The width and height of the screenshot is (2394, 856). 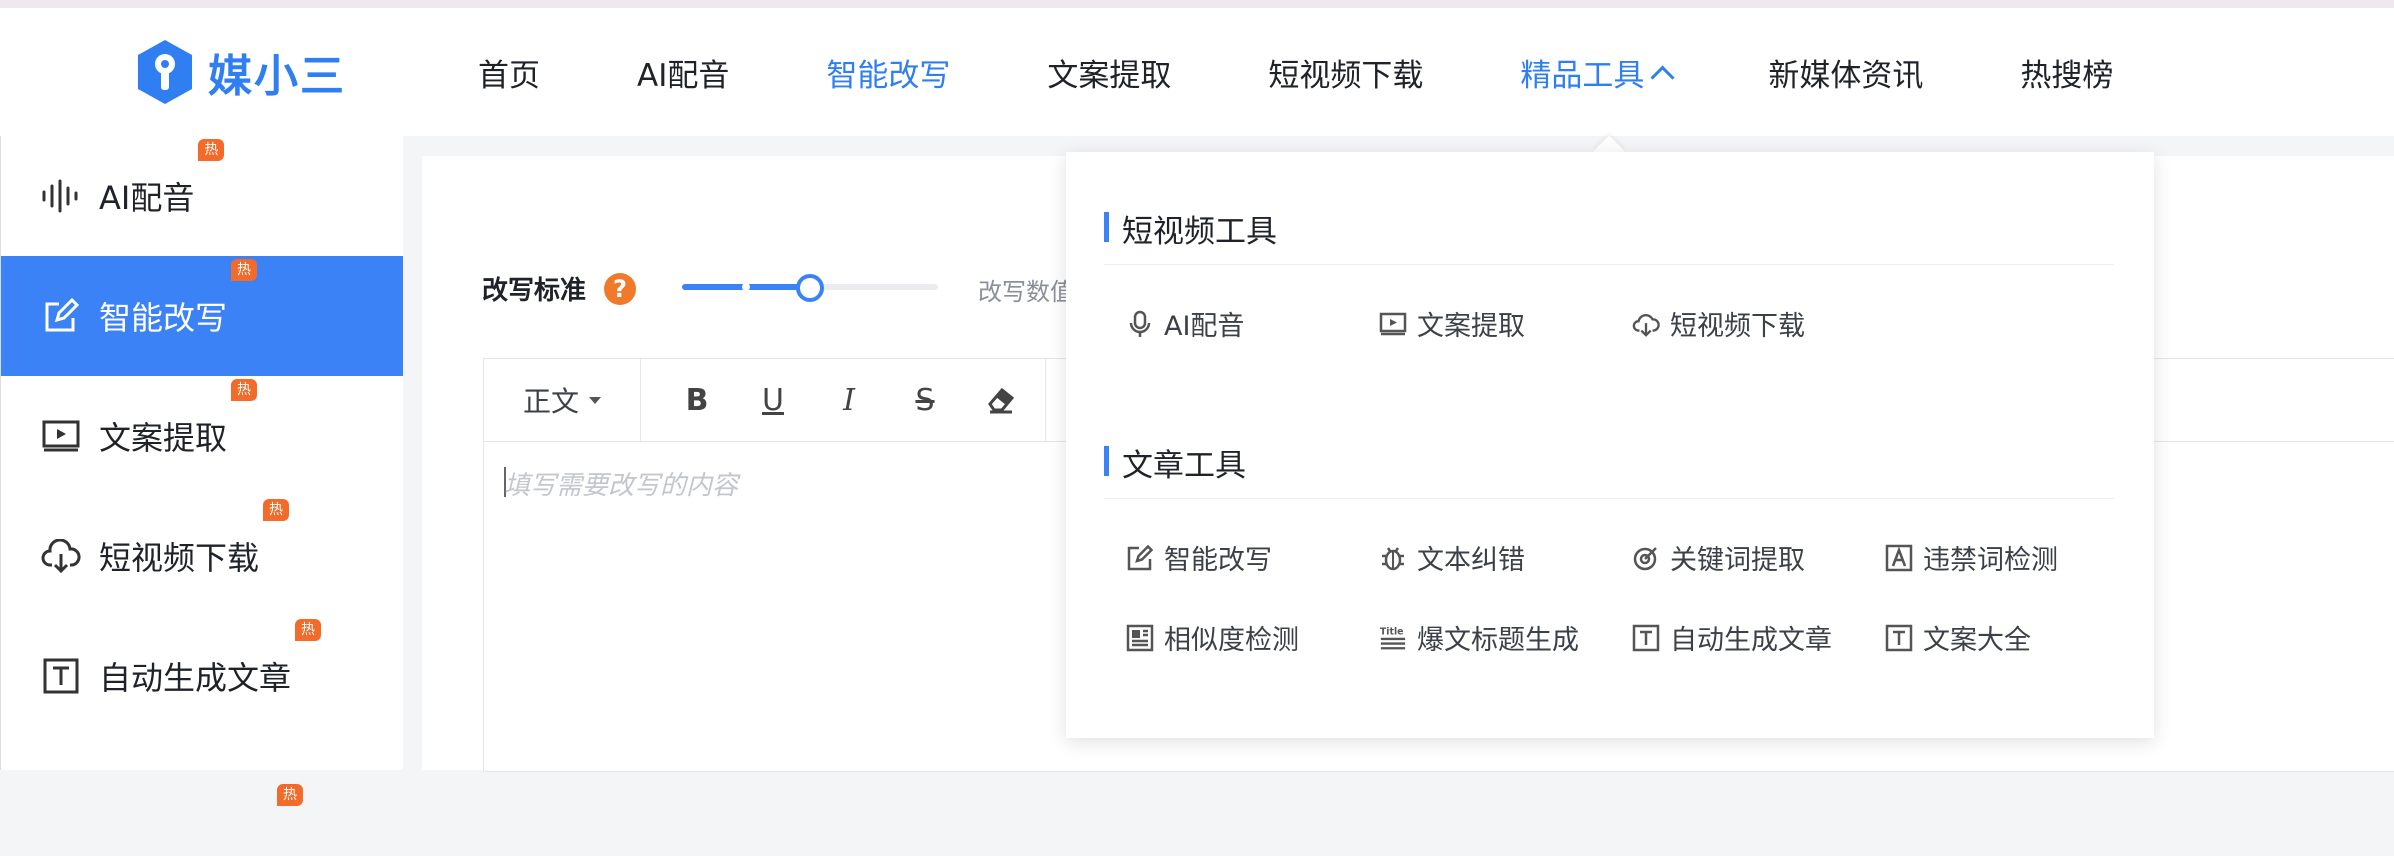 I want to click on bug-icon, so click(x=1393, y=558).